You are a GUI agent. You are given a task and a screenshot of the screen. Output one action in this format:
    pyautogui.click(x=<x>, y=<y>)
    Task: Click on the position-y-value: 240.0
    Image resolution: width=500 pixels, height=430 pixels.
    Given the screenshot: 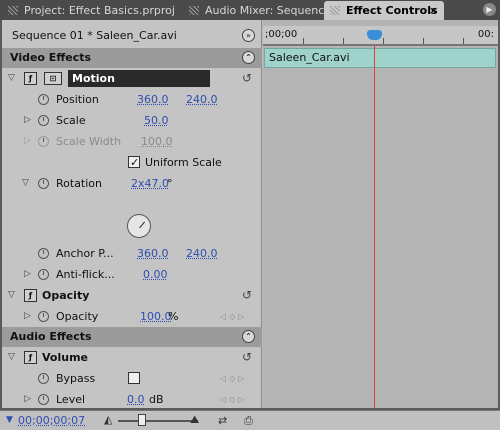 What is the action you would take?
    pyautogui.click(x=202, y=99)
    